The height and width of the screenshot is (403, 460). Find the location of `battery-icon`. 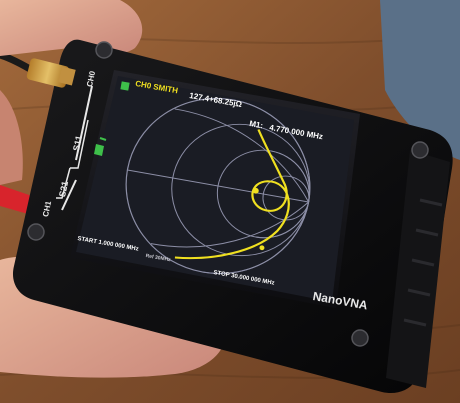

battery-icon is located at coordinates (125, 86).